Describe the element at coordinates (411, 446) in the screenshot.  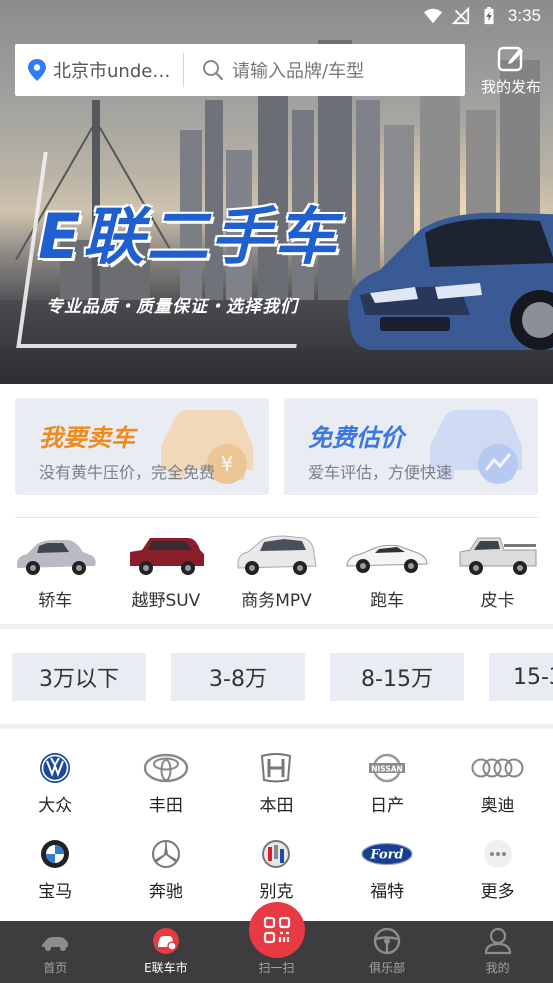
I see `free-estimate-card: 免费估价 爱车评估，方便快速` at that location.